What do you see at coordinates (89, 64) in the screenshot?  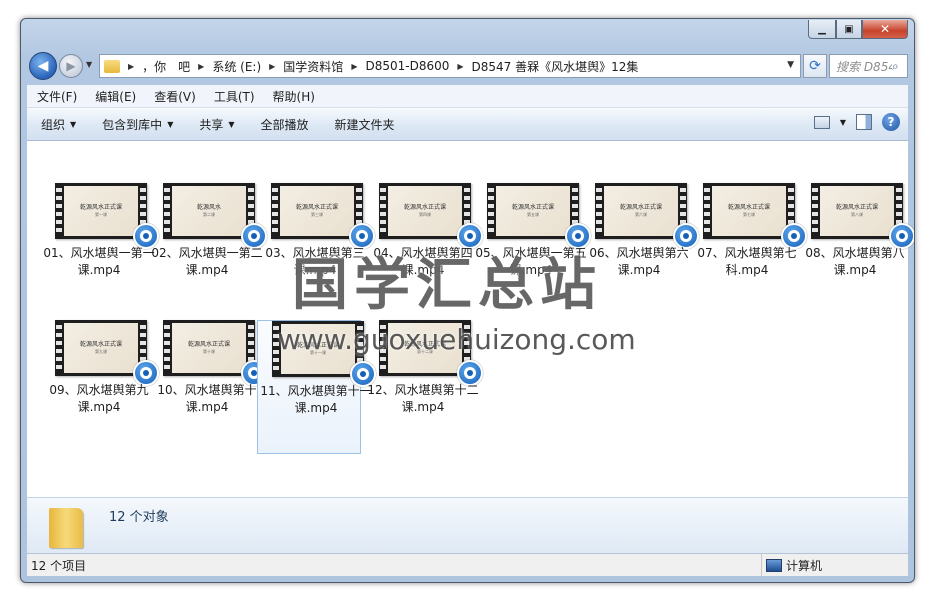 I see `recent-pages-dropdown-icon: ▼` at bounding box center [89, 64].